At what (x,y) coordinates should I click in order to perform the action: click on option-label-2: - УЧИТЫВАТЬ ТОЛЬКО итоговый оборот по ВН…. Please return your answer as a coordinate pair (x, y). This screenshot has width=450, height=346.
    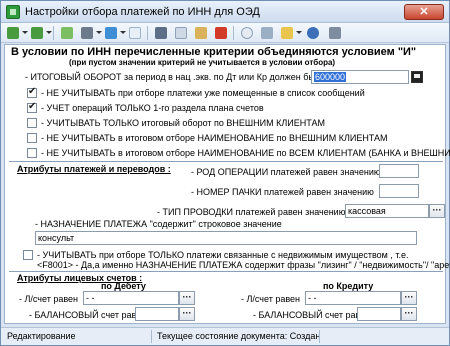
    Looking at the image, I should click on (183, 123).